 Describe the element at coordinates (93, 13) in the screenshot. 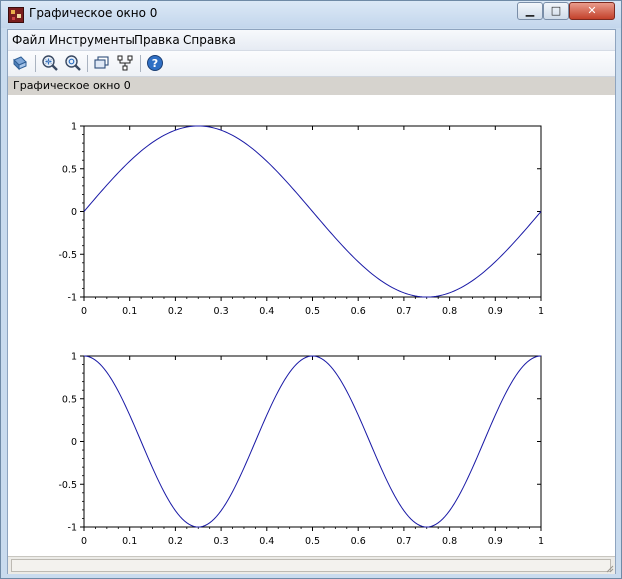

I see `window-title: Графическое окно 0` at that location.